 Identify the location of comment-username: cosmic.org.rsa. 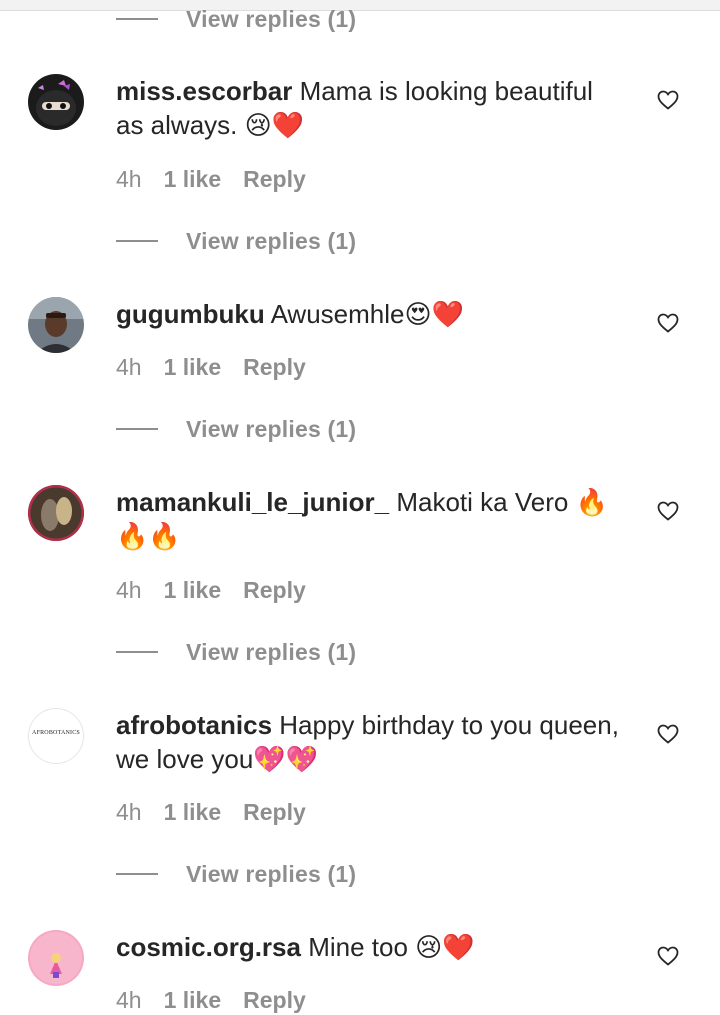
(208, 947).